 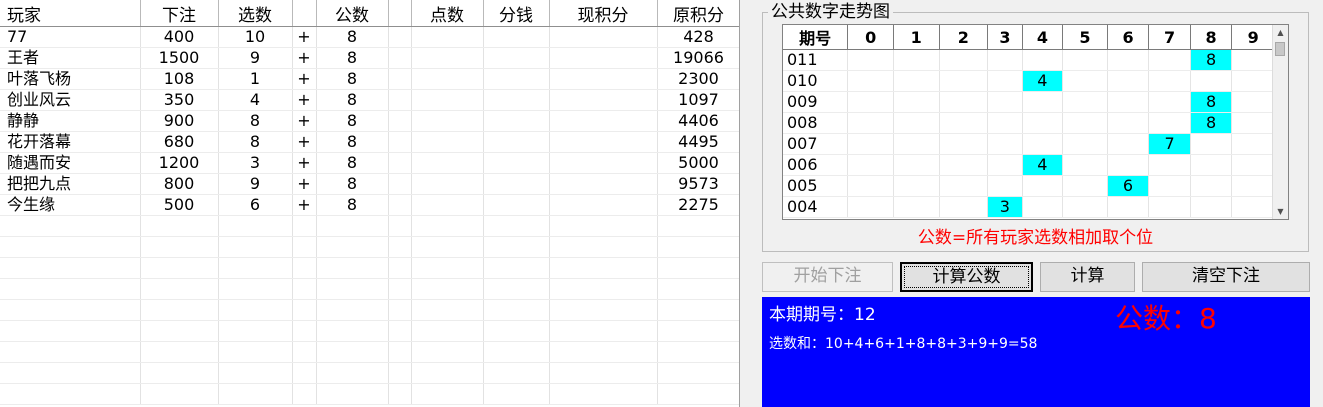 I want to click on trend-col-header-digit: 1, so click(x=916, y=37).